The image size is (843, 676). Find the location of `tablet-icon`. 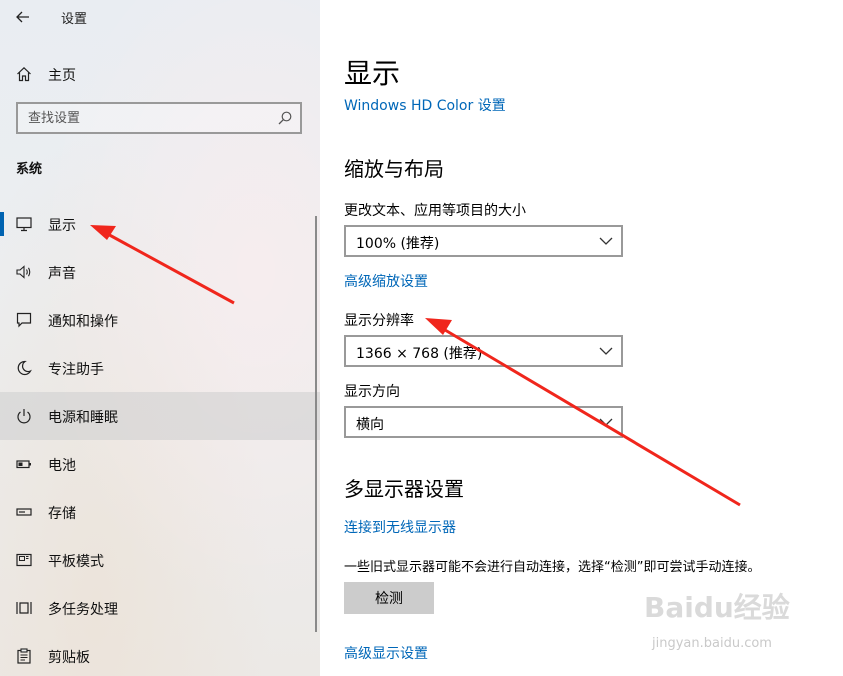

tablet-icon is located at coordinates (24, 560).